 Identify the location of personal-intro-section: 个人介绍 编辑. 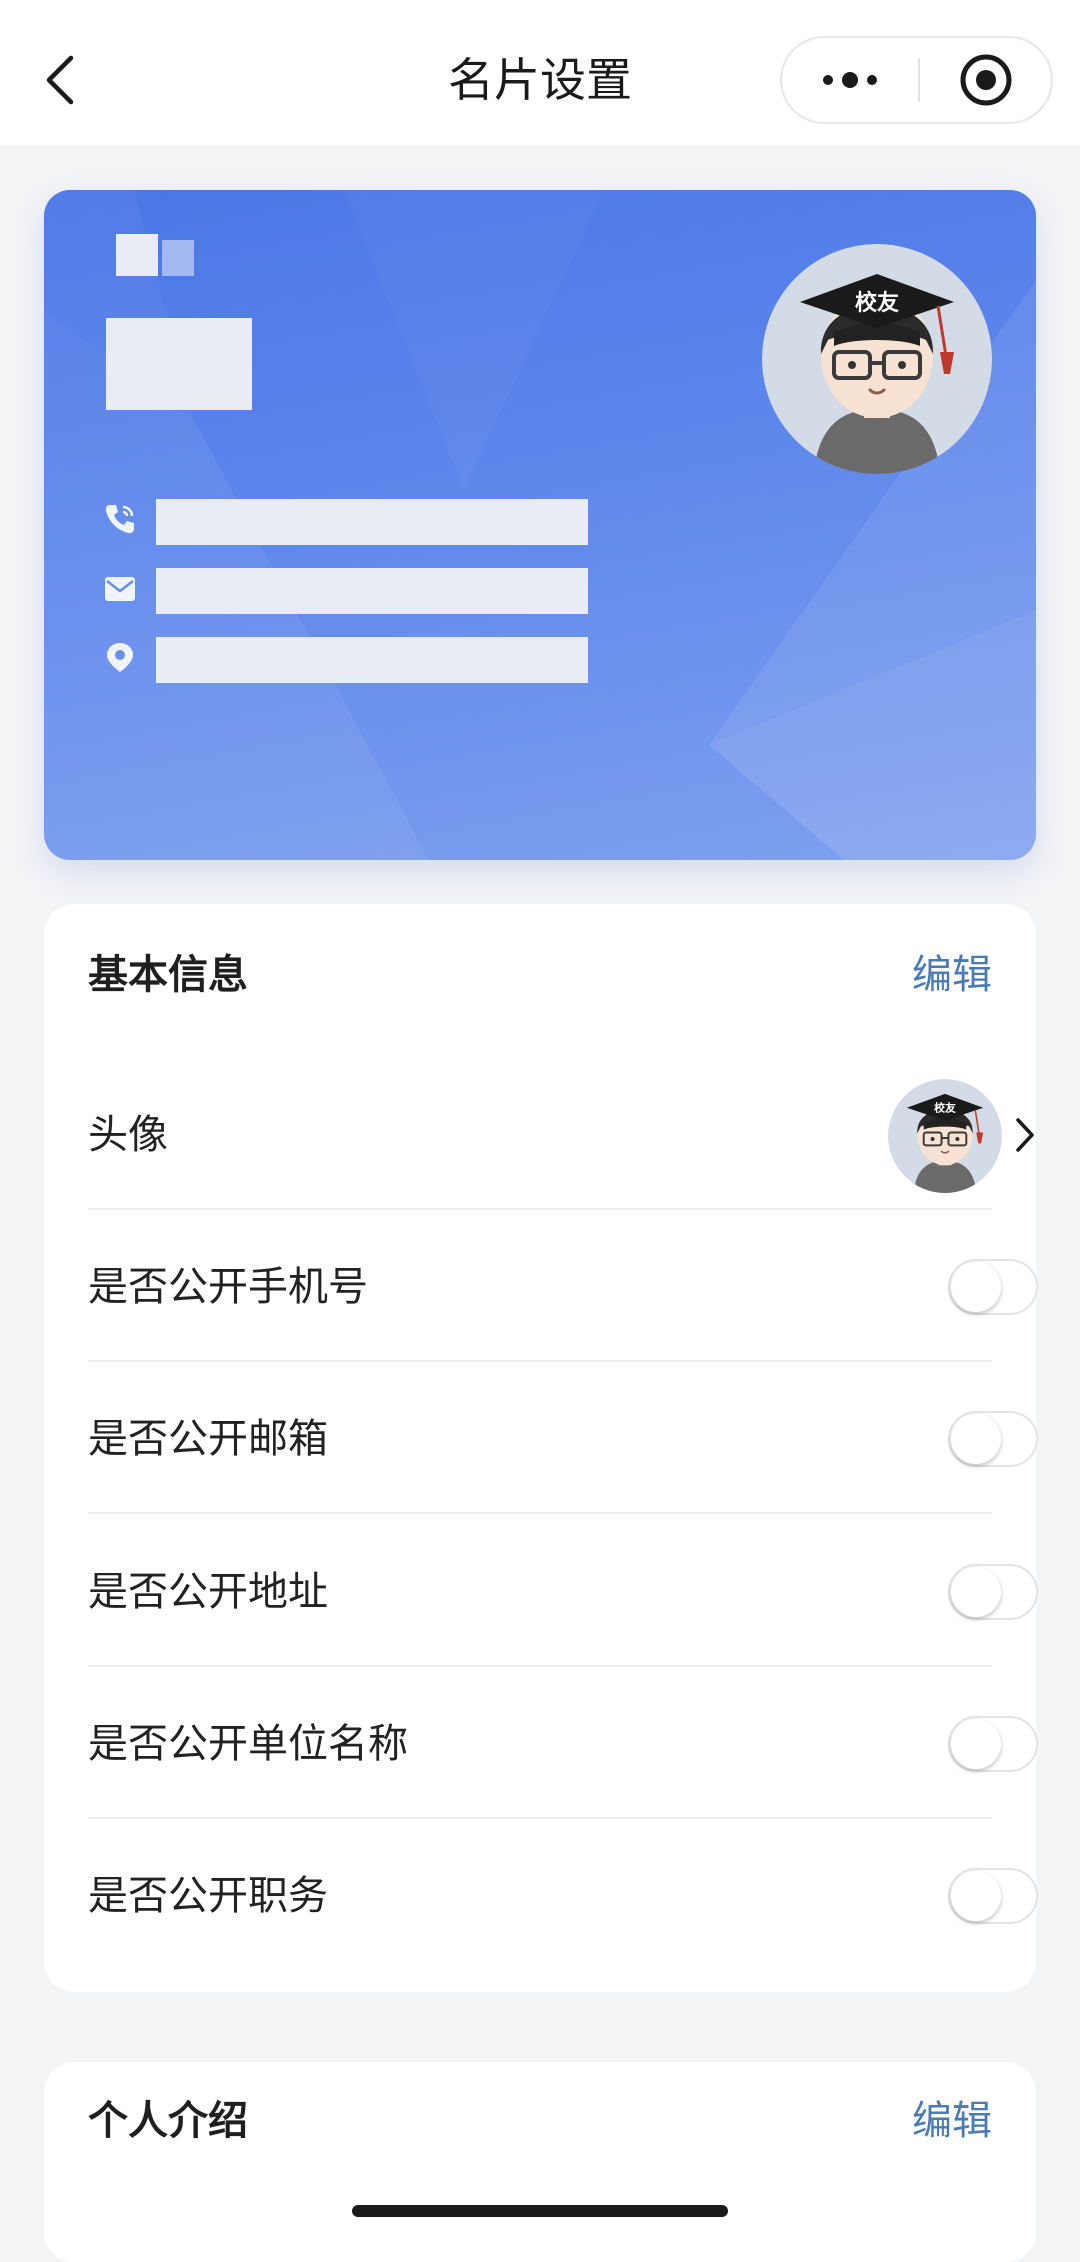
(540, 2162).